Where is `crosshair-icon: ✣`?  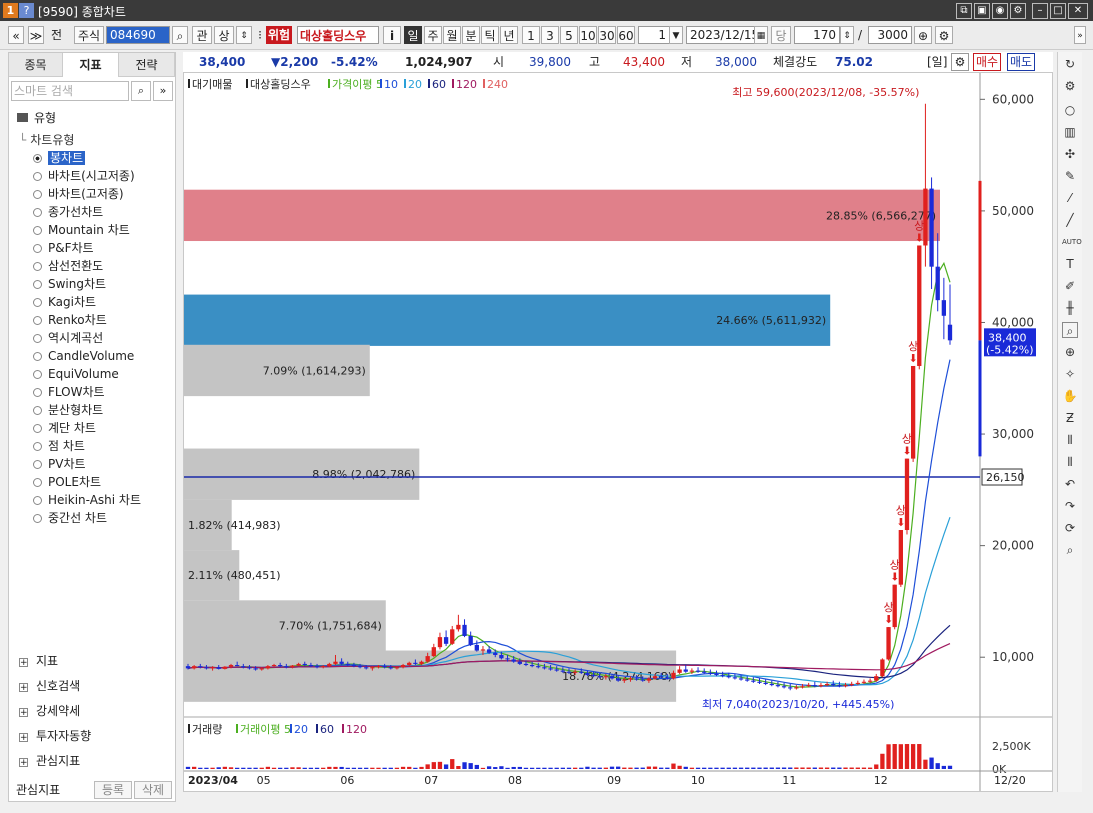
crosshair-icon: ✣ is located at coordinates (1070, 154).